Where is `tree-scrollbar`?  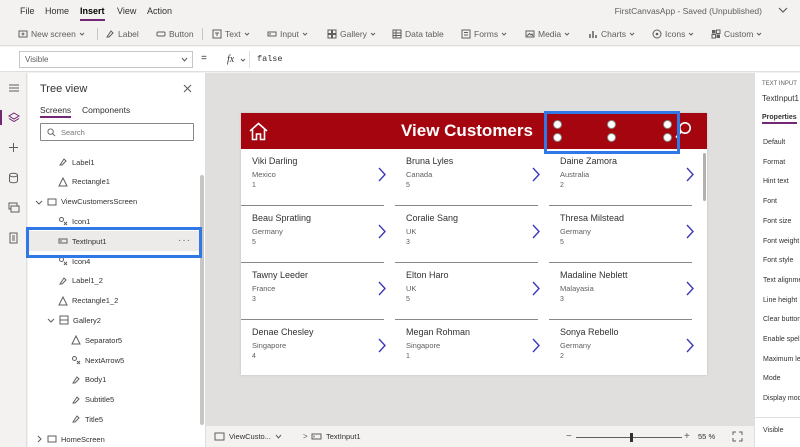
tree-scrollbar is located at coordinates (202, 300).